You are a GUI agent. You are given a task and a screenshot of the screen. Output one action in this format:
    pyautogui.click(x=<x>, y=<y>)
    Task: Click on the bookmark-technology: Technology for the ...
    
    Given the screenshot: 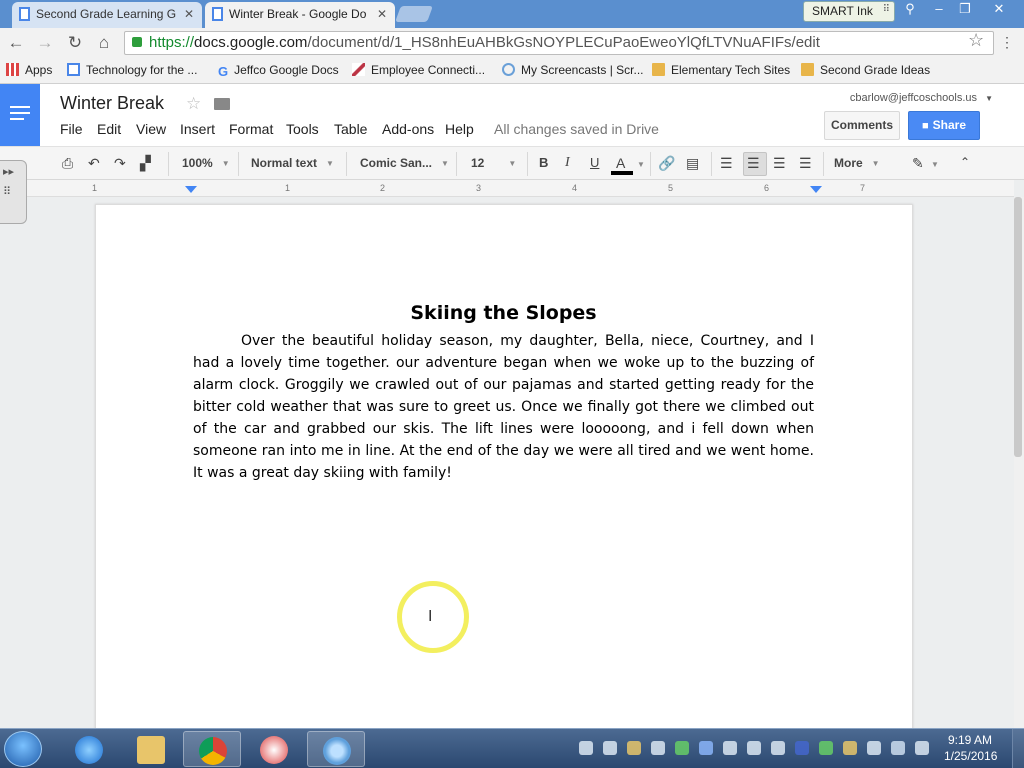 What is the action you would take?
    pyautogui.click(x=132, y=70)
    